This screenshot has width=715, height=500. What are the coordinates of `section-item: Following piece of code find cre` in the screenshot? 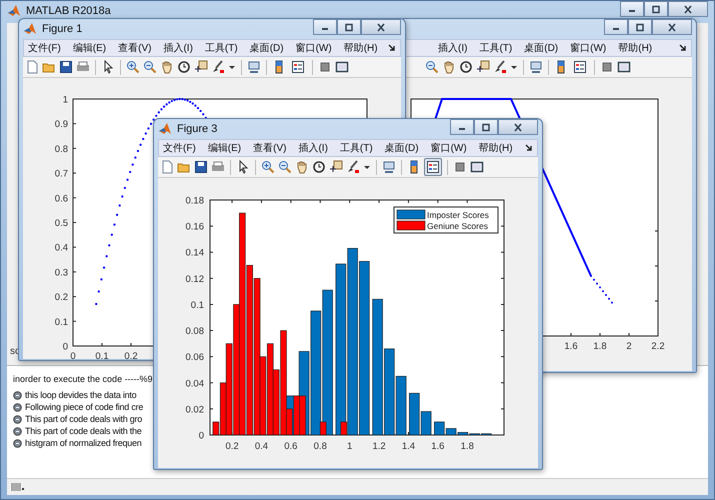 It's located at (84, 407).